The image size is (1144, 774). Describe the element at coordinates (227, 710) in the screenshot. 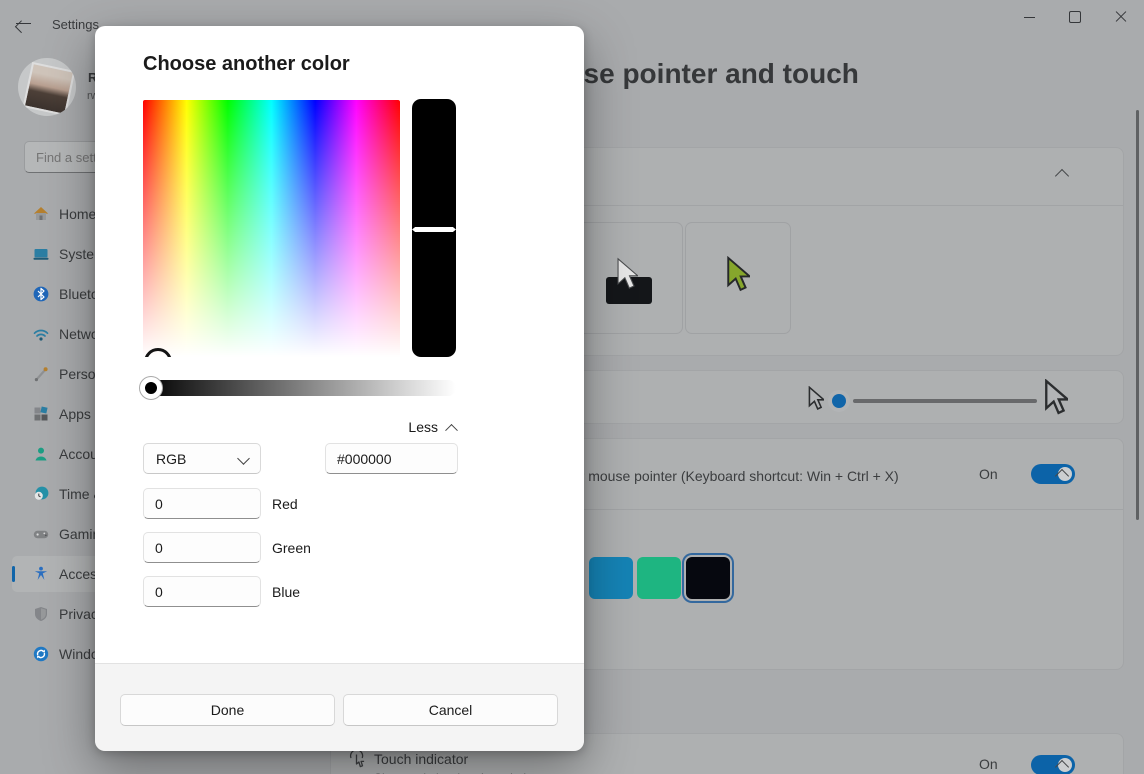

I see `done-button: Done` at that location.